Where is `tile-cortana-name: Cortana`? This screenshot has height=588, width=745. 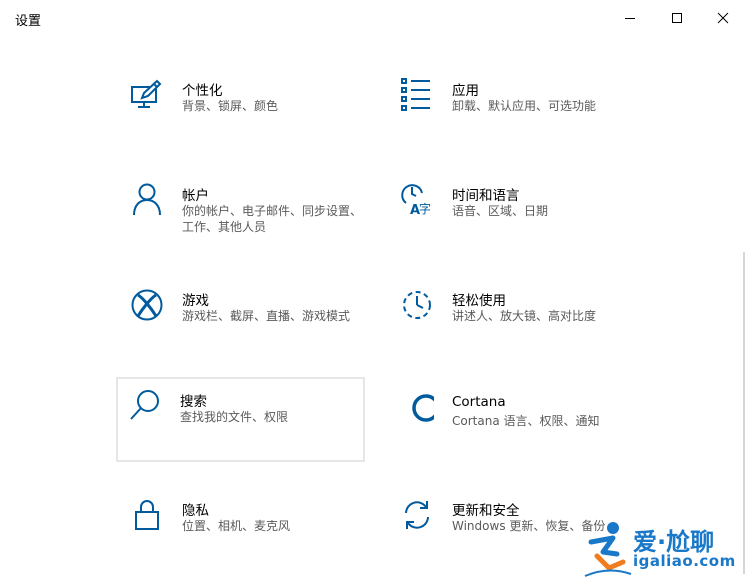 tile-cortana-name: Cortana is located at coordinates (479, 402).